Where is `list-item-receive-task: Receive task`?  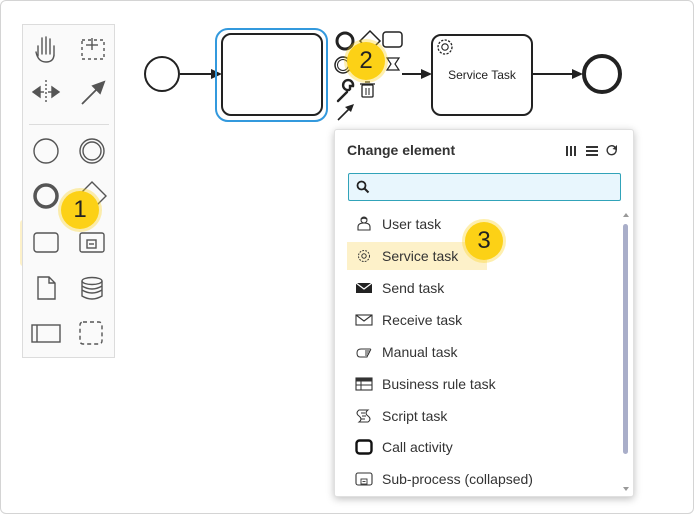
list-item-receive-task: Receive task is located at coordinates (482, 320).